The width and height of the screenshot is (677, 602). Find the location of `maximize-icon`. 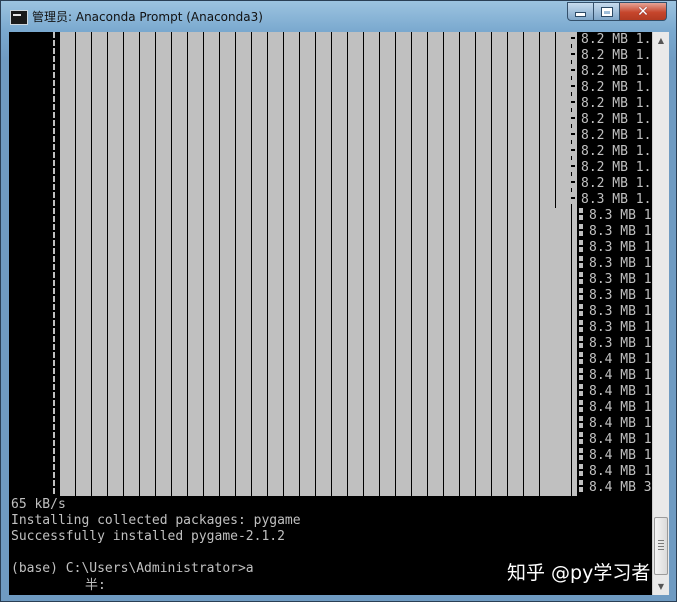

maximize-icon is located at coordinates (606, 11).